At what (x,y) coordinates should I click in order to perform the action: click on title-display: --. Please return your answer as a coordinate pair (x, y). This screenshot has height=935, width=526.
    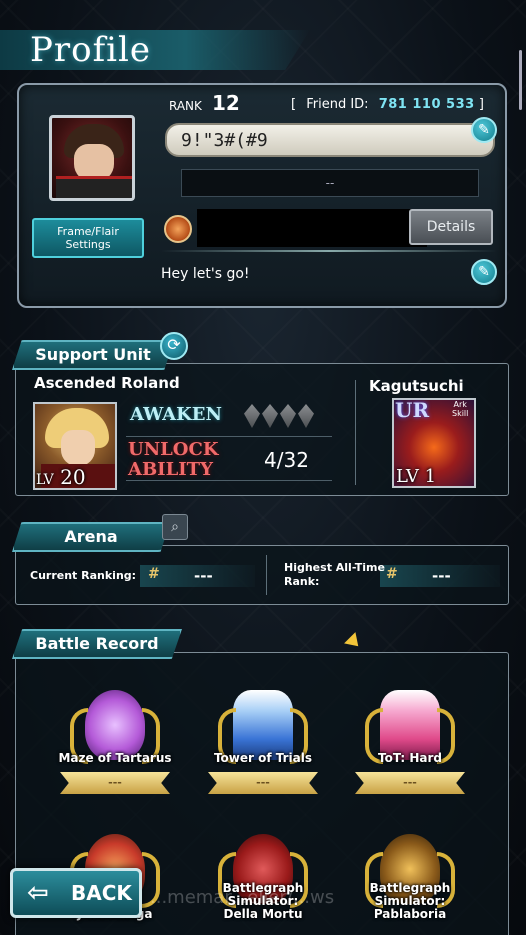
    Looking at the image, I should click on (330, 183).